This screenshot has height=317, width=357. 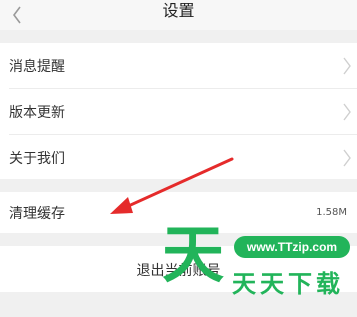 I want to click on settings-item-notifications: 消息提醒, so click(x=178, y=65).